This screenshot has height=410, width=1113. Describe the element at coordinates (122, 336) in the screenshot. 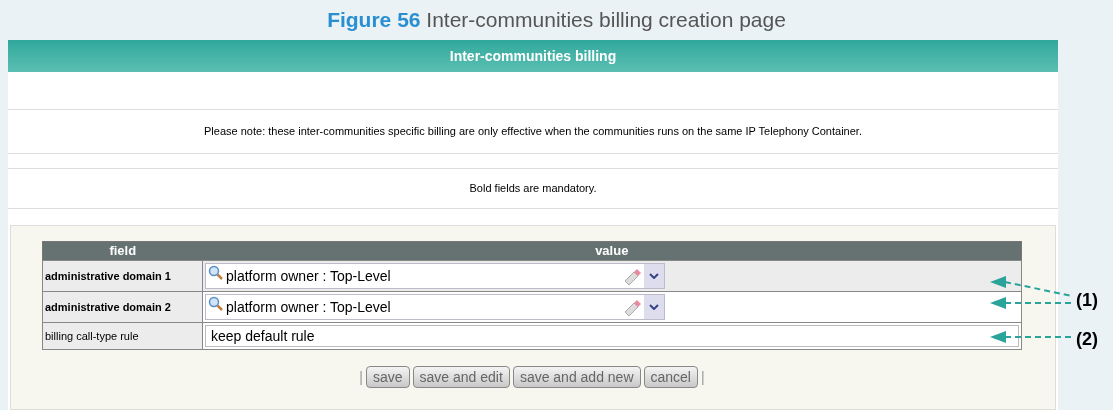

I see `field-label: billing call-type rule` at that location.